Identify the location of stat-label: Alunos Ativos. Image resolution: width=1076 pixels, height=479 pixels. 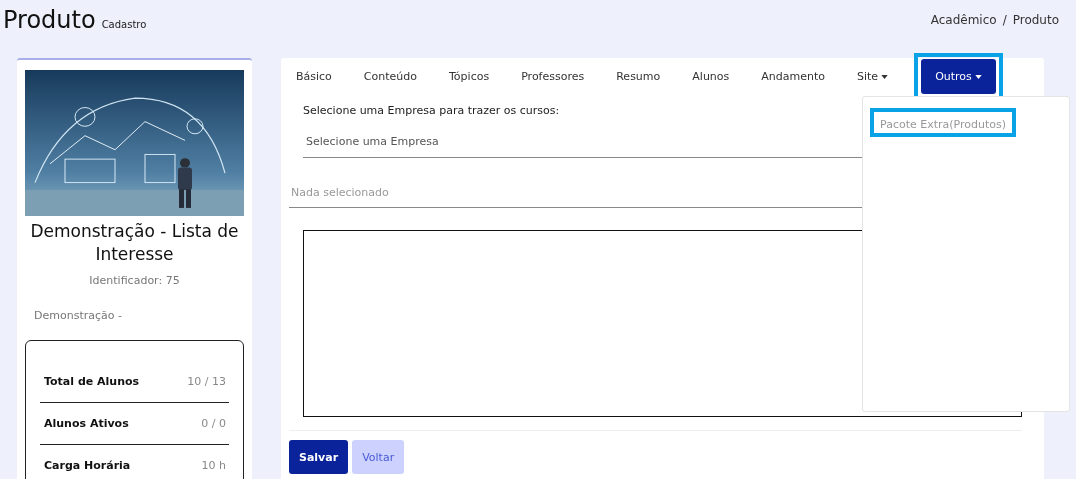
(86, 424).